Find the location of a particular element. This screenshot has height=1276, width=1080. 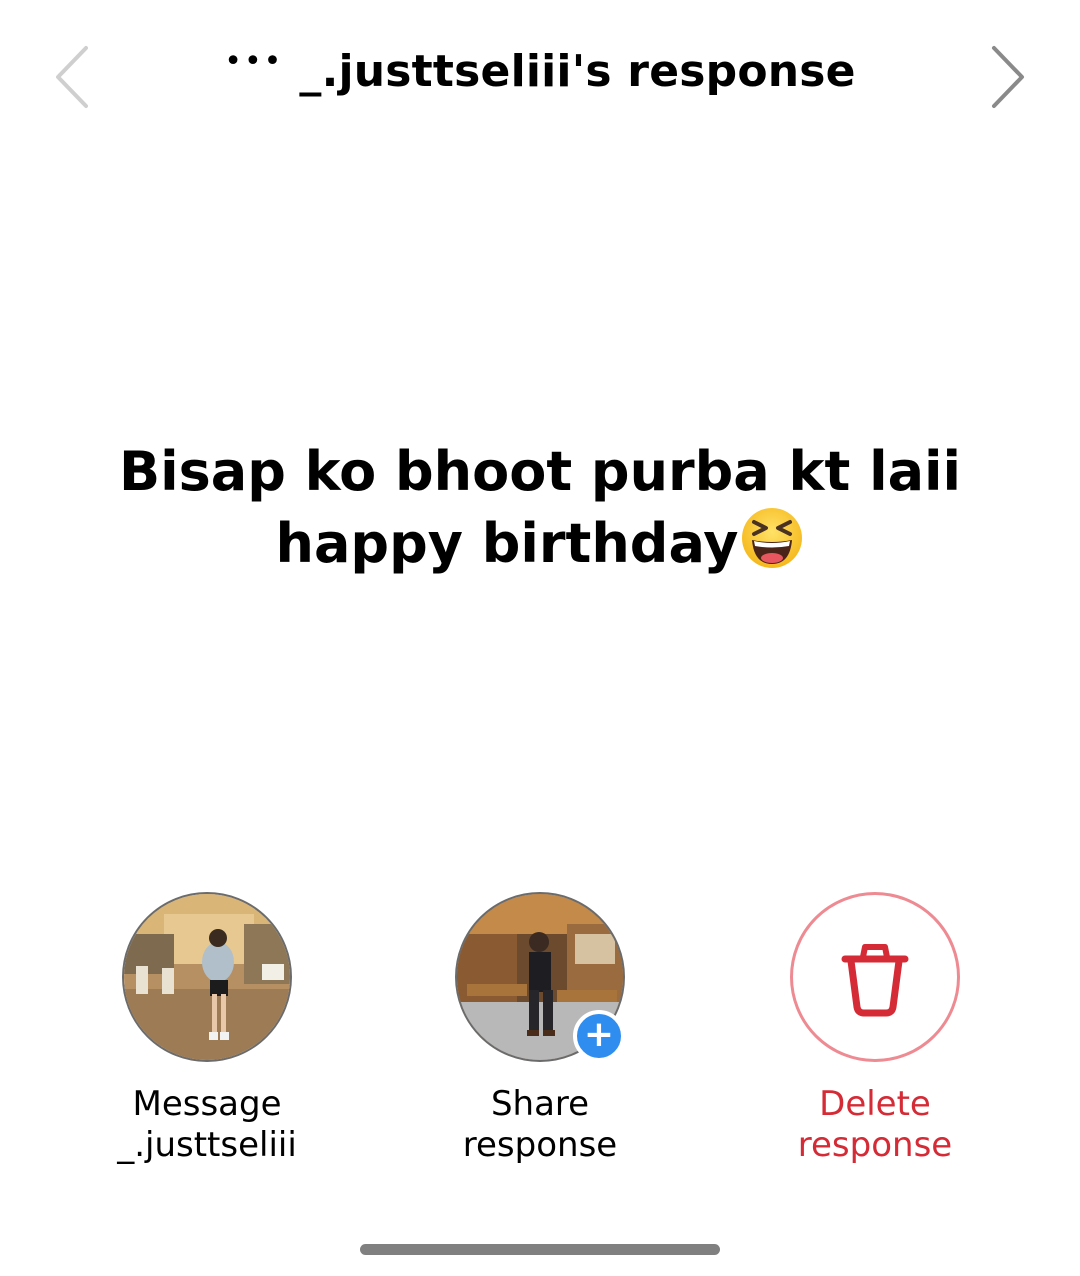

message-label: Message _.justtseliii is located at coordinates (207, 1125).